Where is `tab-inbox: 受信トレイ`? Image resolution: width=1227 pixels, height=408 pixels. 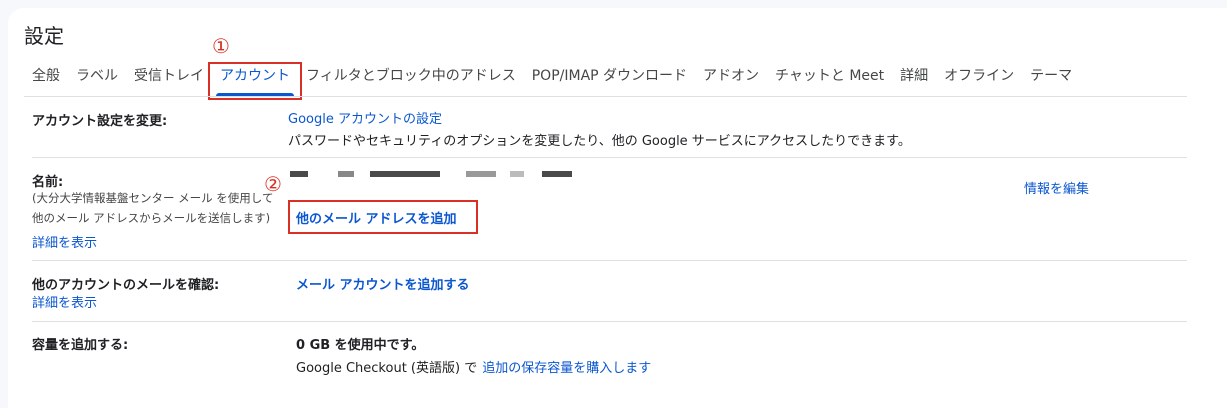
tab-inbox: 受信トレイ is located at coordinates (169, 81).